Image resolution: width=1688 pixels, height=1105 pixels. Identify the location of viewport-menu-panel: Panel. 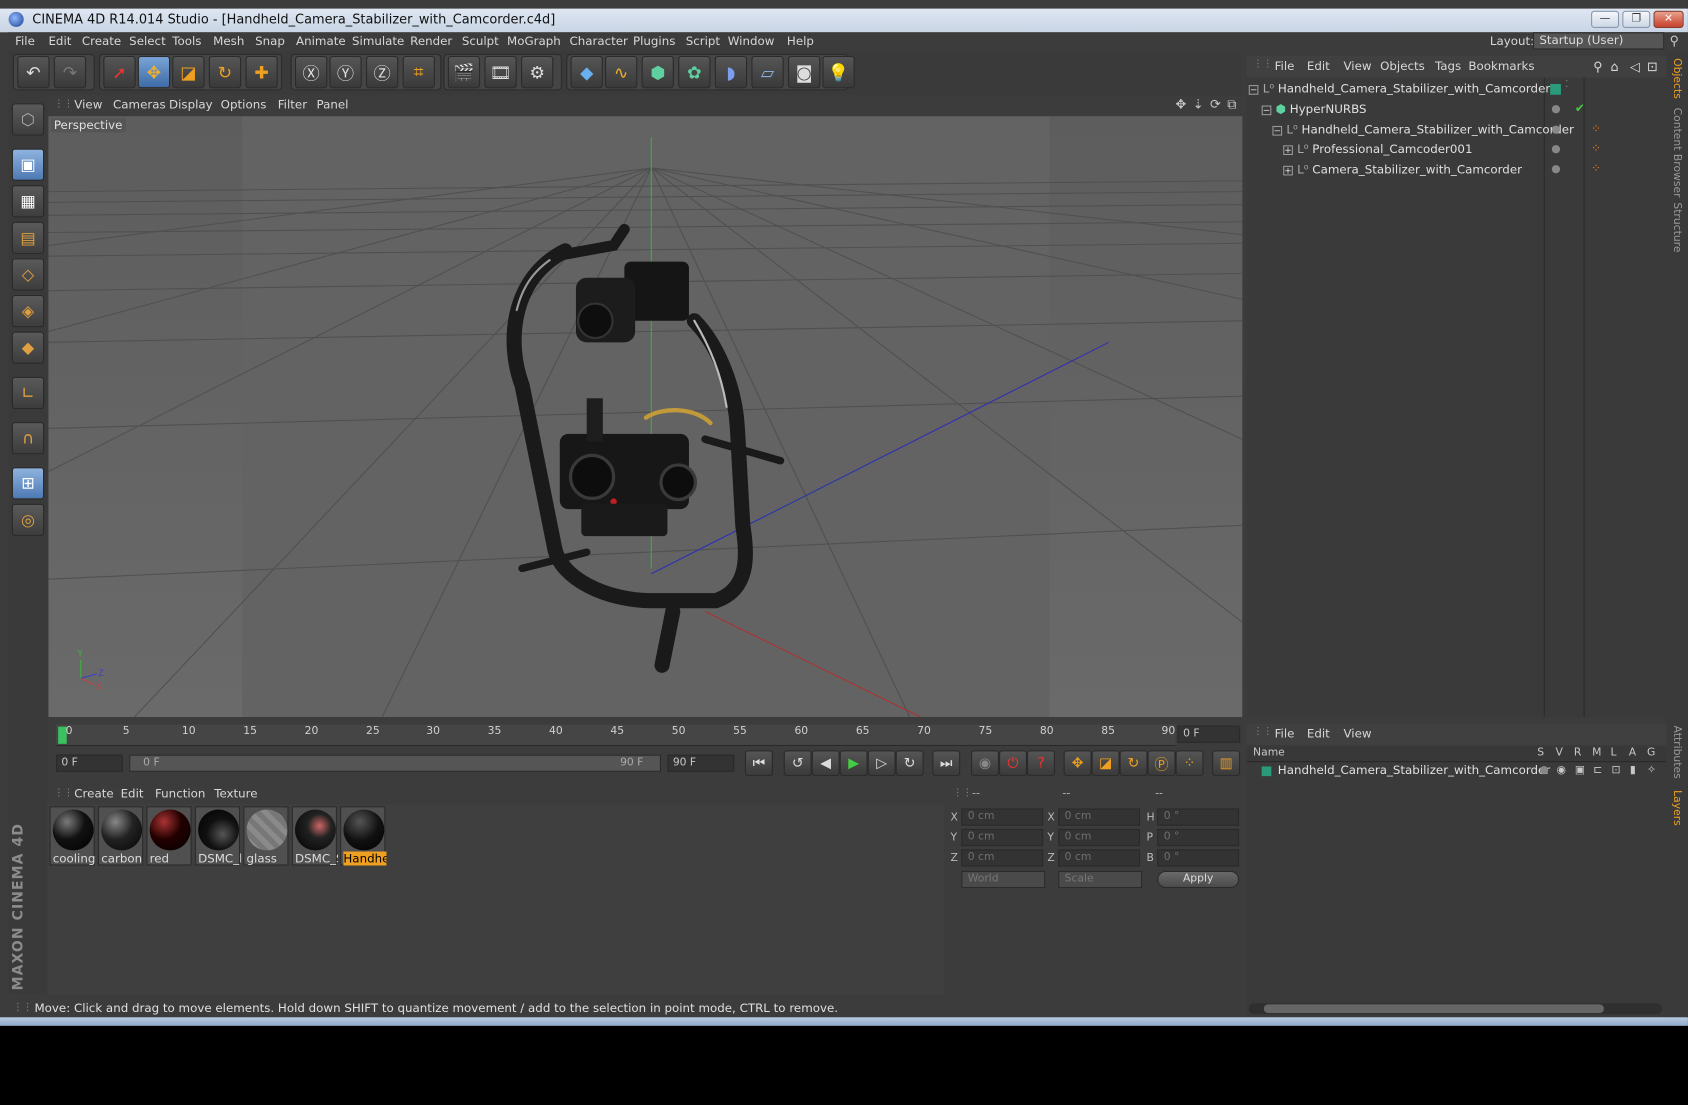
(332, 105).